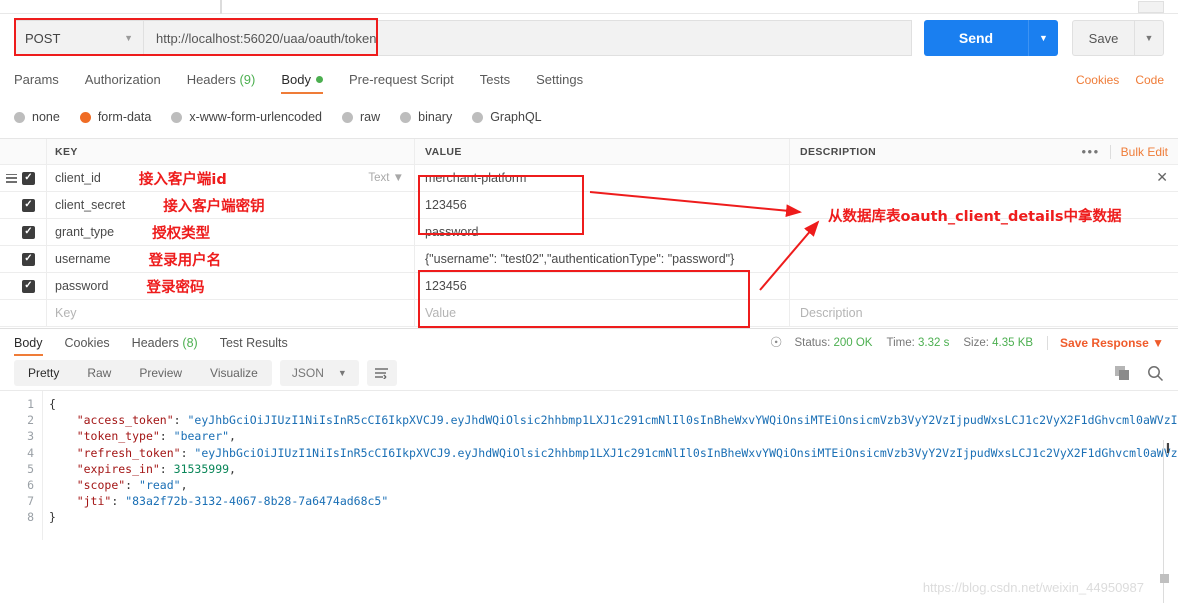  What do you see at coordinates (1155, 373) in the screenshot?
I see `search-icon` at bounding box center [1155, 373].